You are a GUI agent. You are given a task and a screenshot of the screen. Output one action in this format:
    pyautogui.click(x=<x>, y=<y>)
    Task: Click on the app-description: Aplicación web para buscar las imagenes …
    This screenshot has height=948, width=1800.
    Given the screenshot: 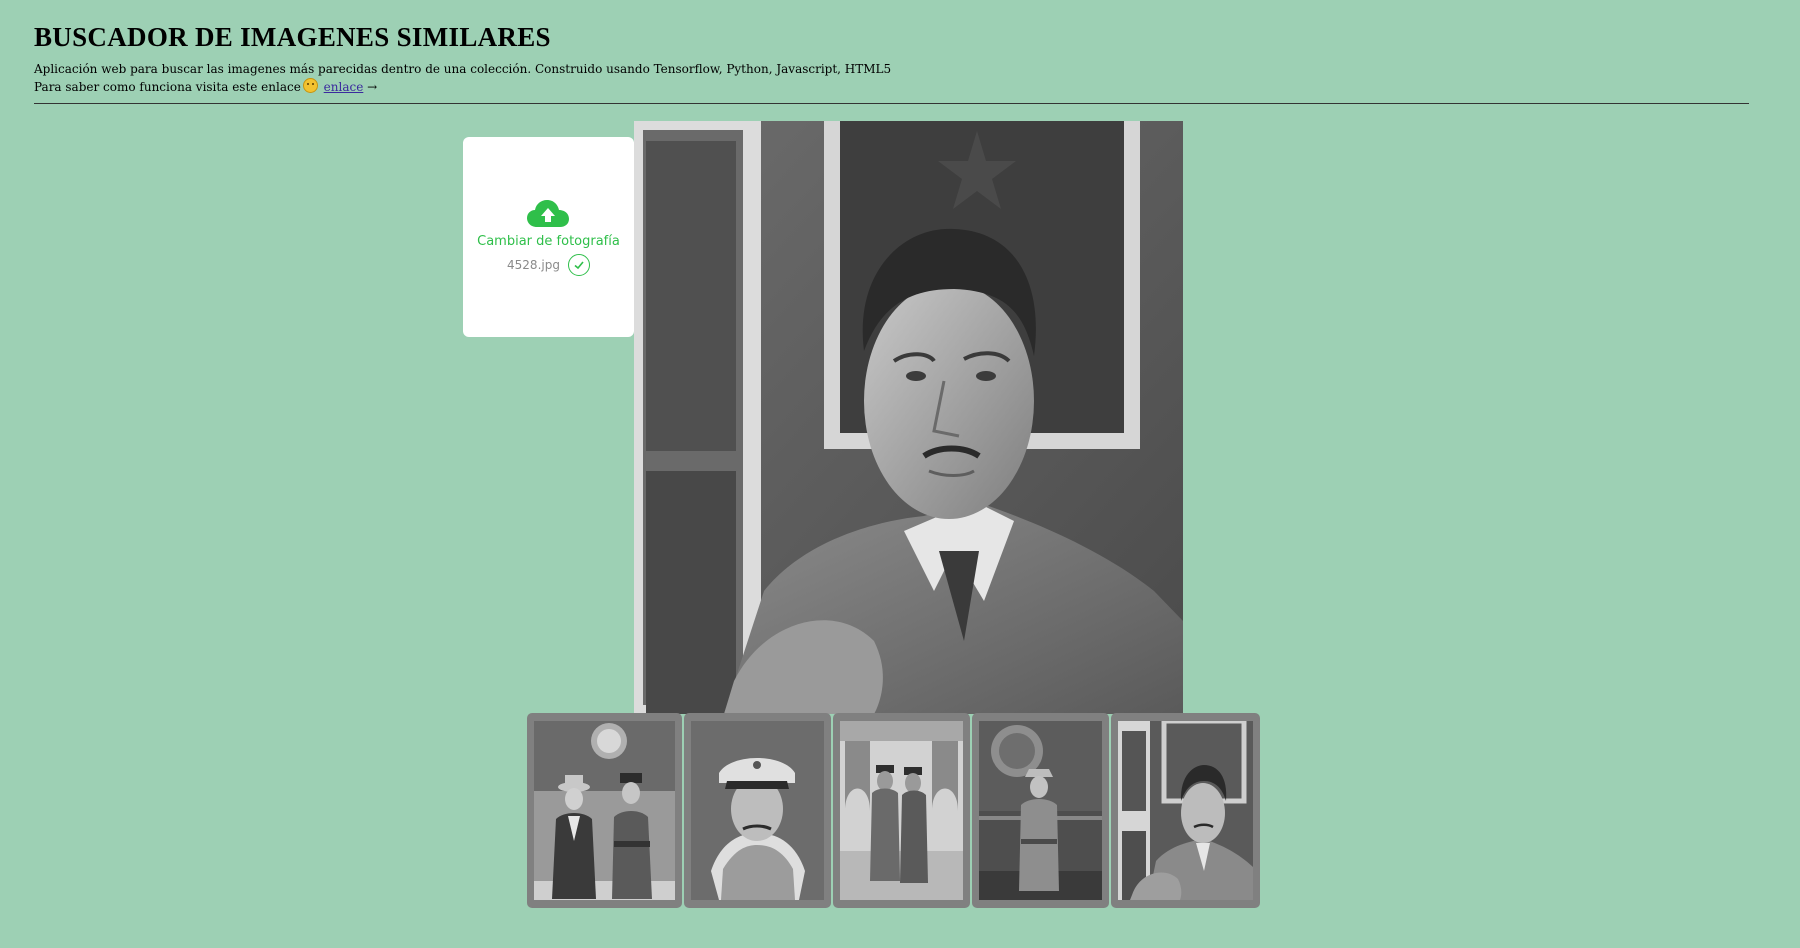 What is the action you would take?
    pyautogui.click(x=463, y=69)
    